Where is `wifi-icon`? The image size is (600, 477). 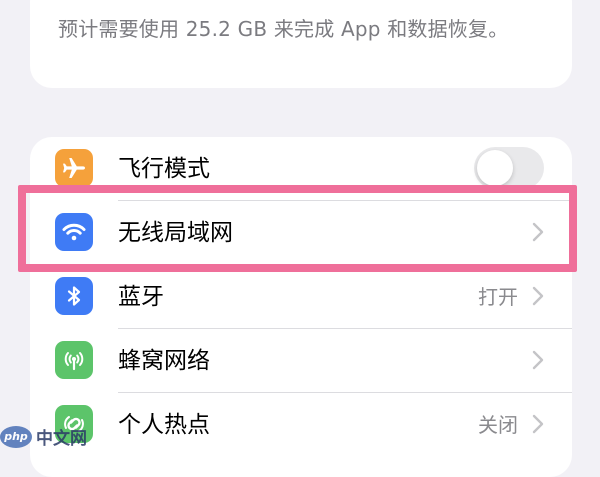
wifi-icon is located at coordinates (74, 232).